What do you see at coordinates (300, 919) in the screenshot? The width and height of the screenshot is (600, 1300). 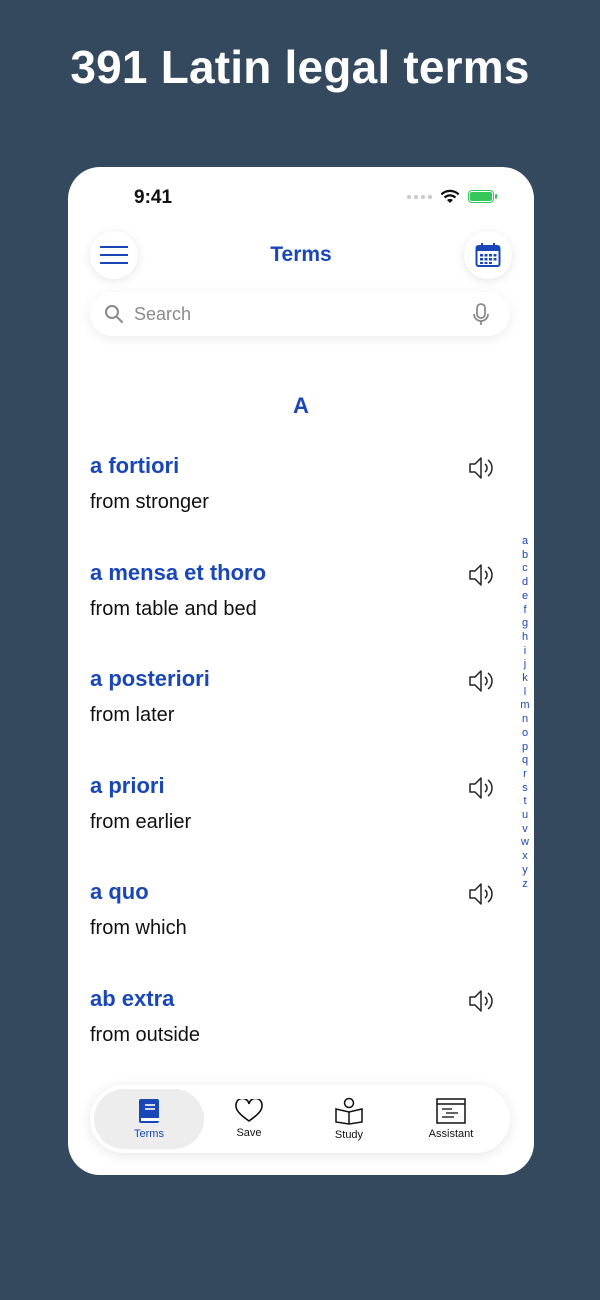 I see `term-row: a quo from which` at bounding box center [300, 919].